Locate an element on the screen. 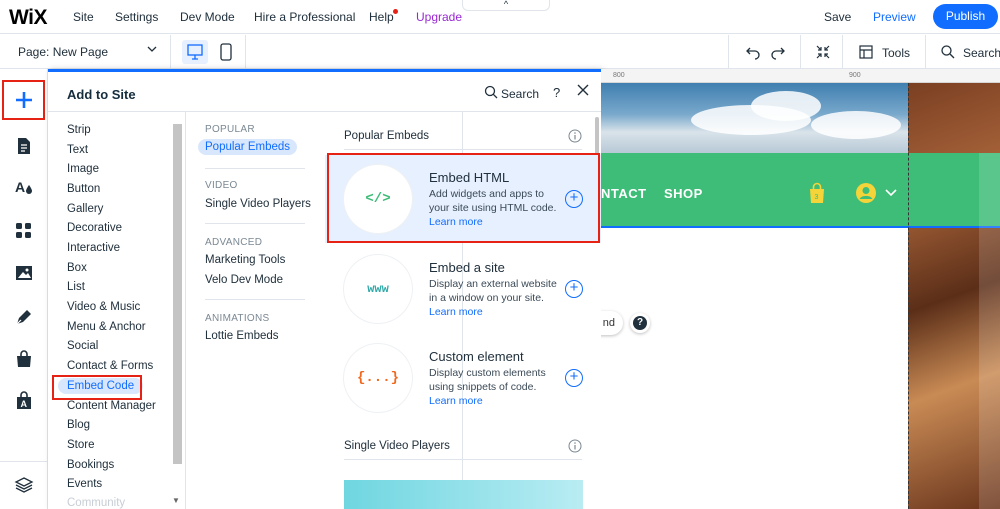 This screenshot has height=509, width=1000. help-button: ? is located at coordinates (640, 323).